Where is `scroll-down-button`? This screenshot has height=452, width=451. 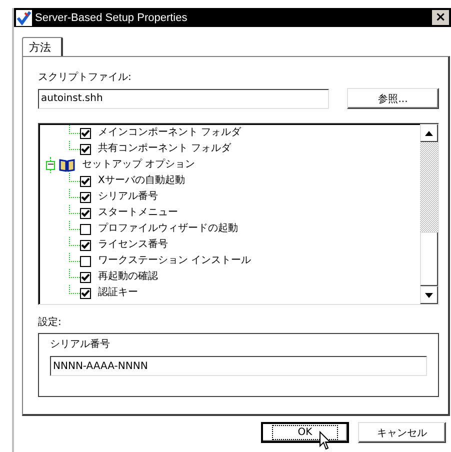
scroll-down-button is located at coordinates (429, 295).